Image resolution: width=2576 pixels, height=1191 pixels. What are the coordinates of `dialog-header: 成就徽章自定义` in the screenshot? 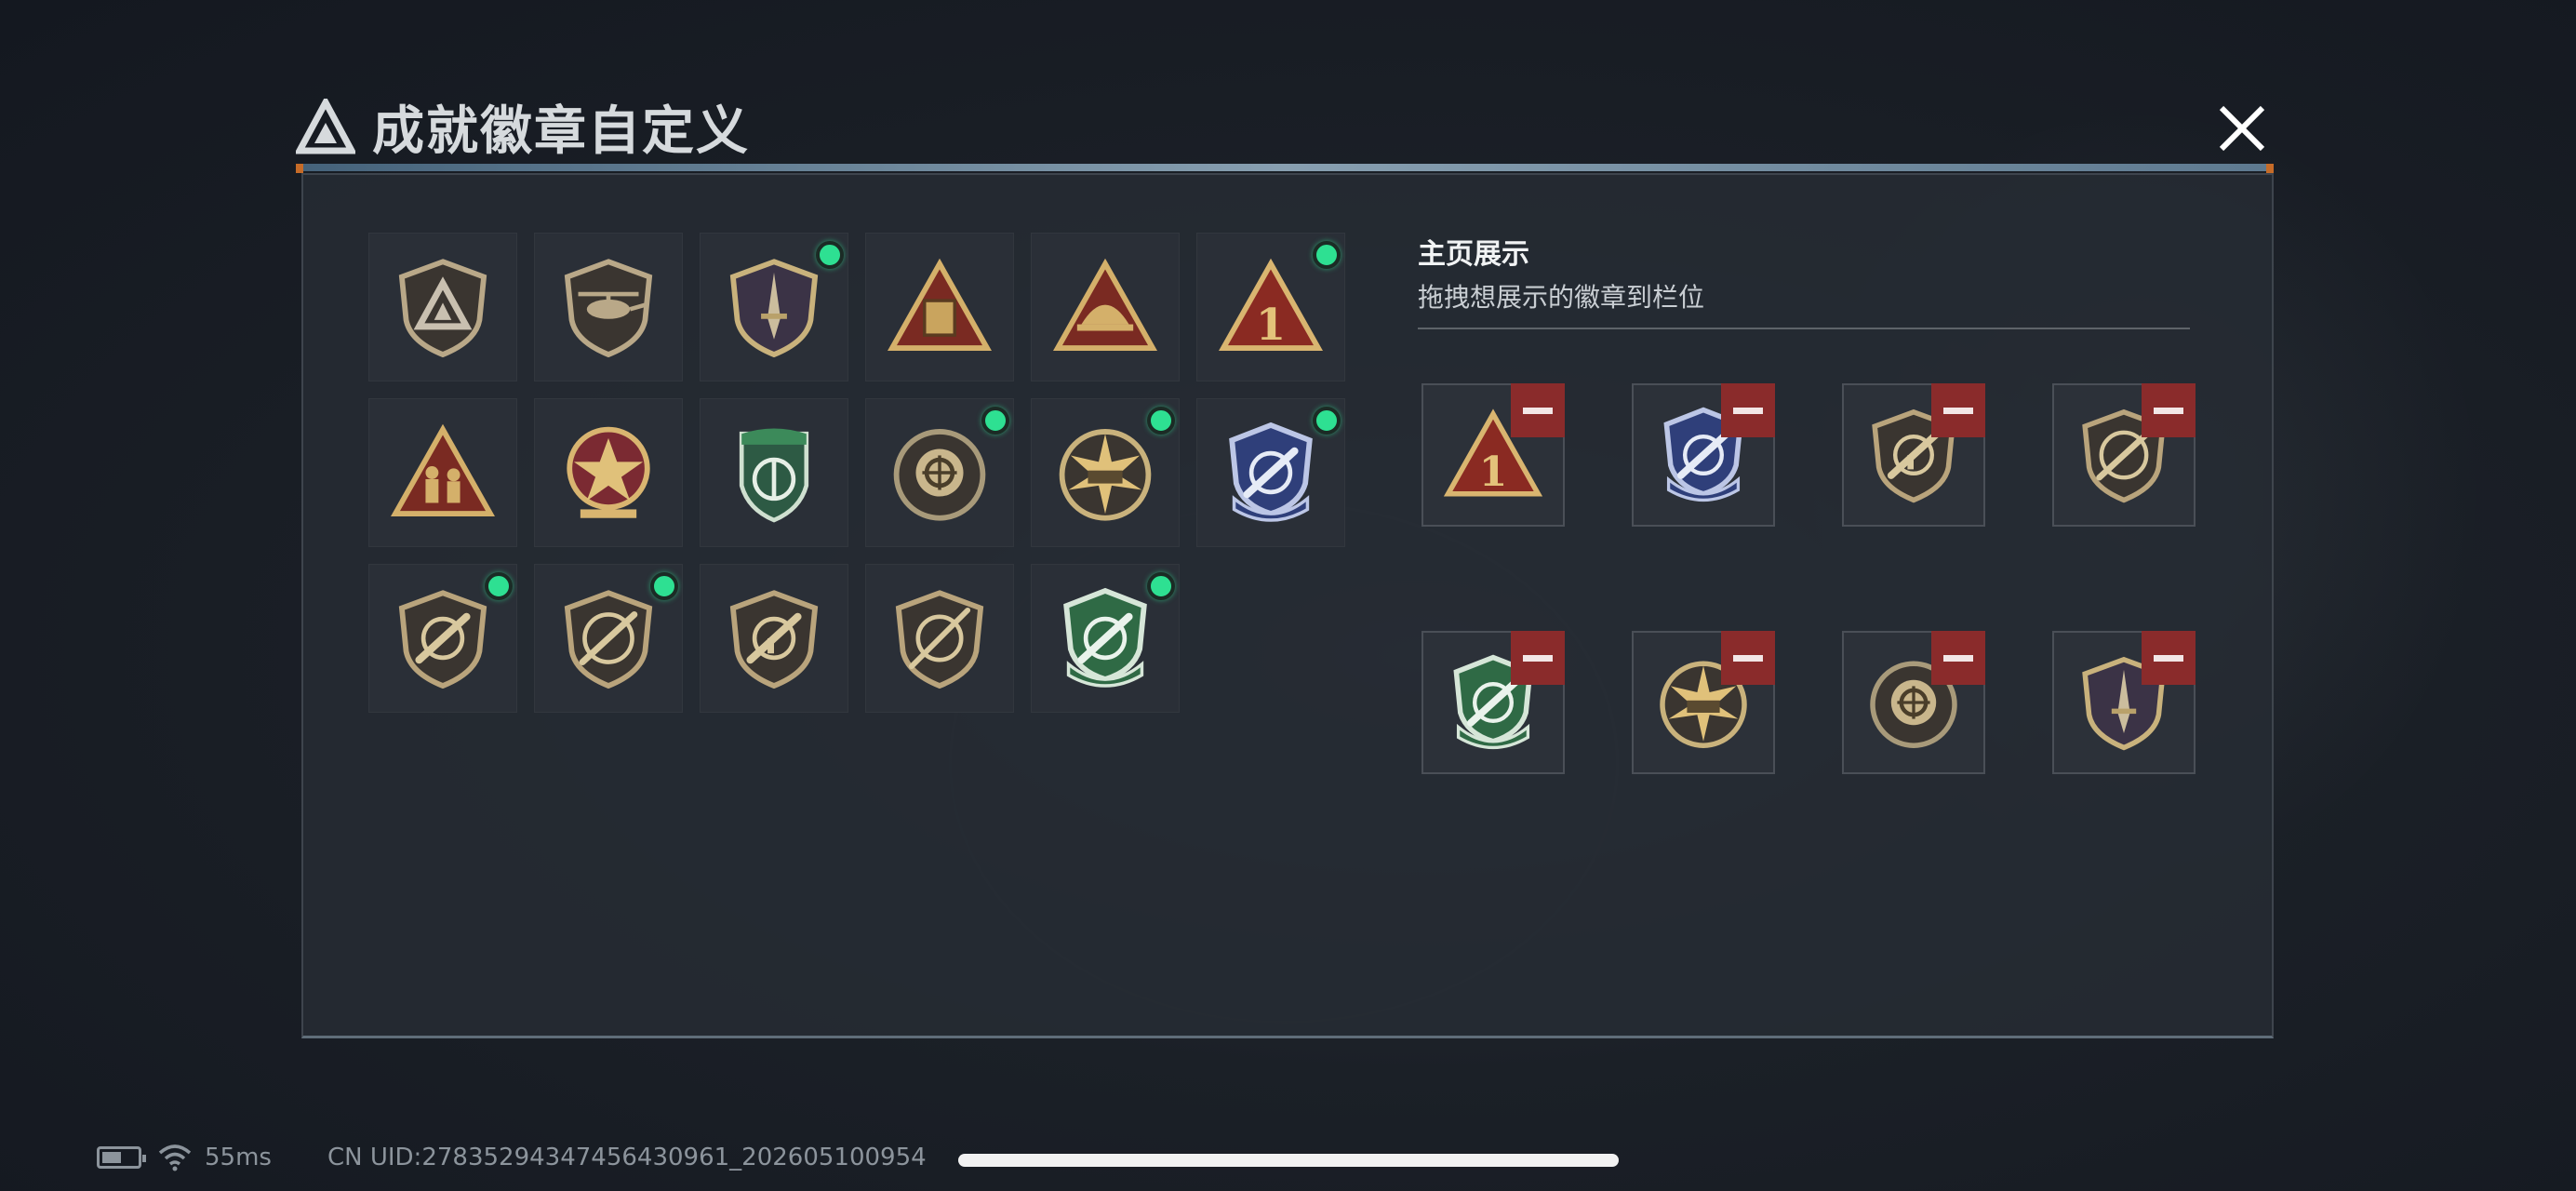 It's located at (523, 126).